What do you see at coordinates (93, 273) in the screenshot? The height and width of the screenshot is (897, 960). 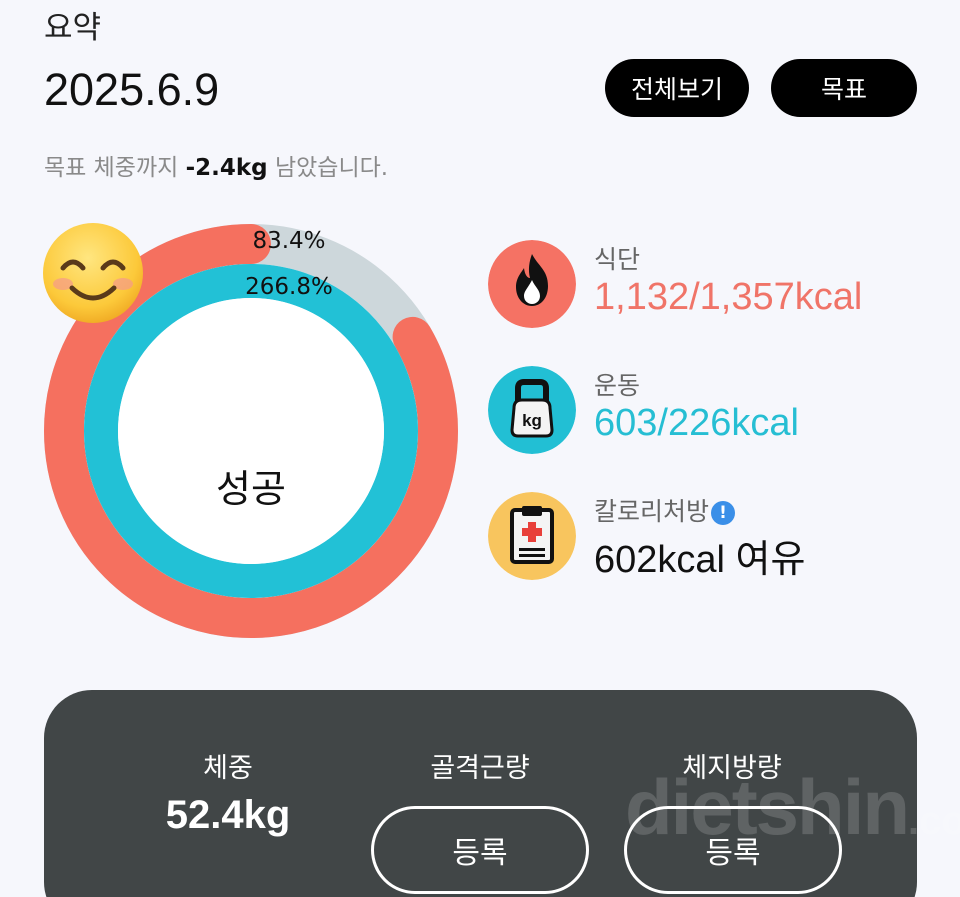 I see `smiling-face-icon` at bounding box center [93, 273].